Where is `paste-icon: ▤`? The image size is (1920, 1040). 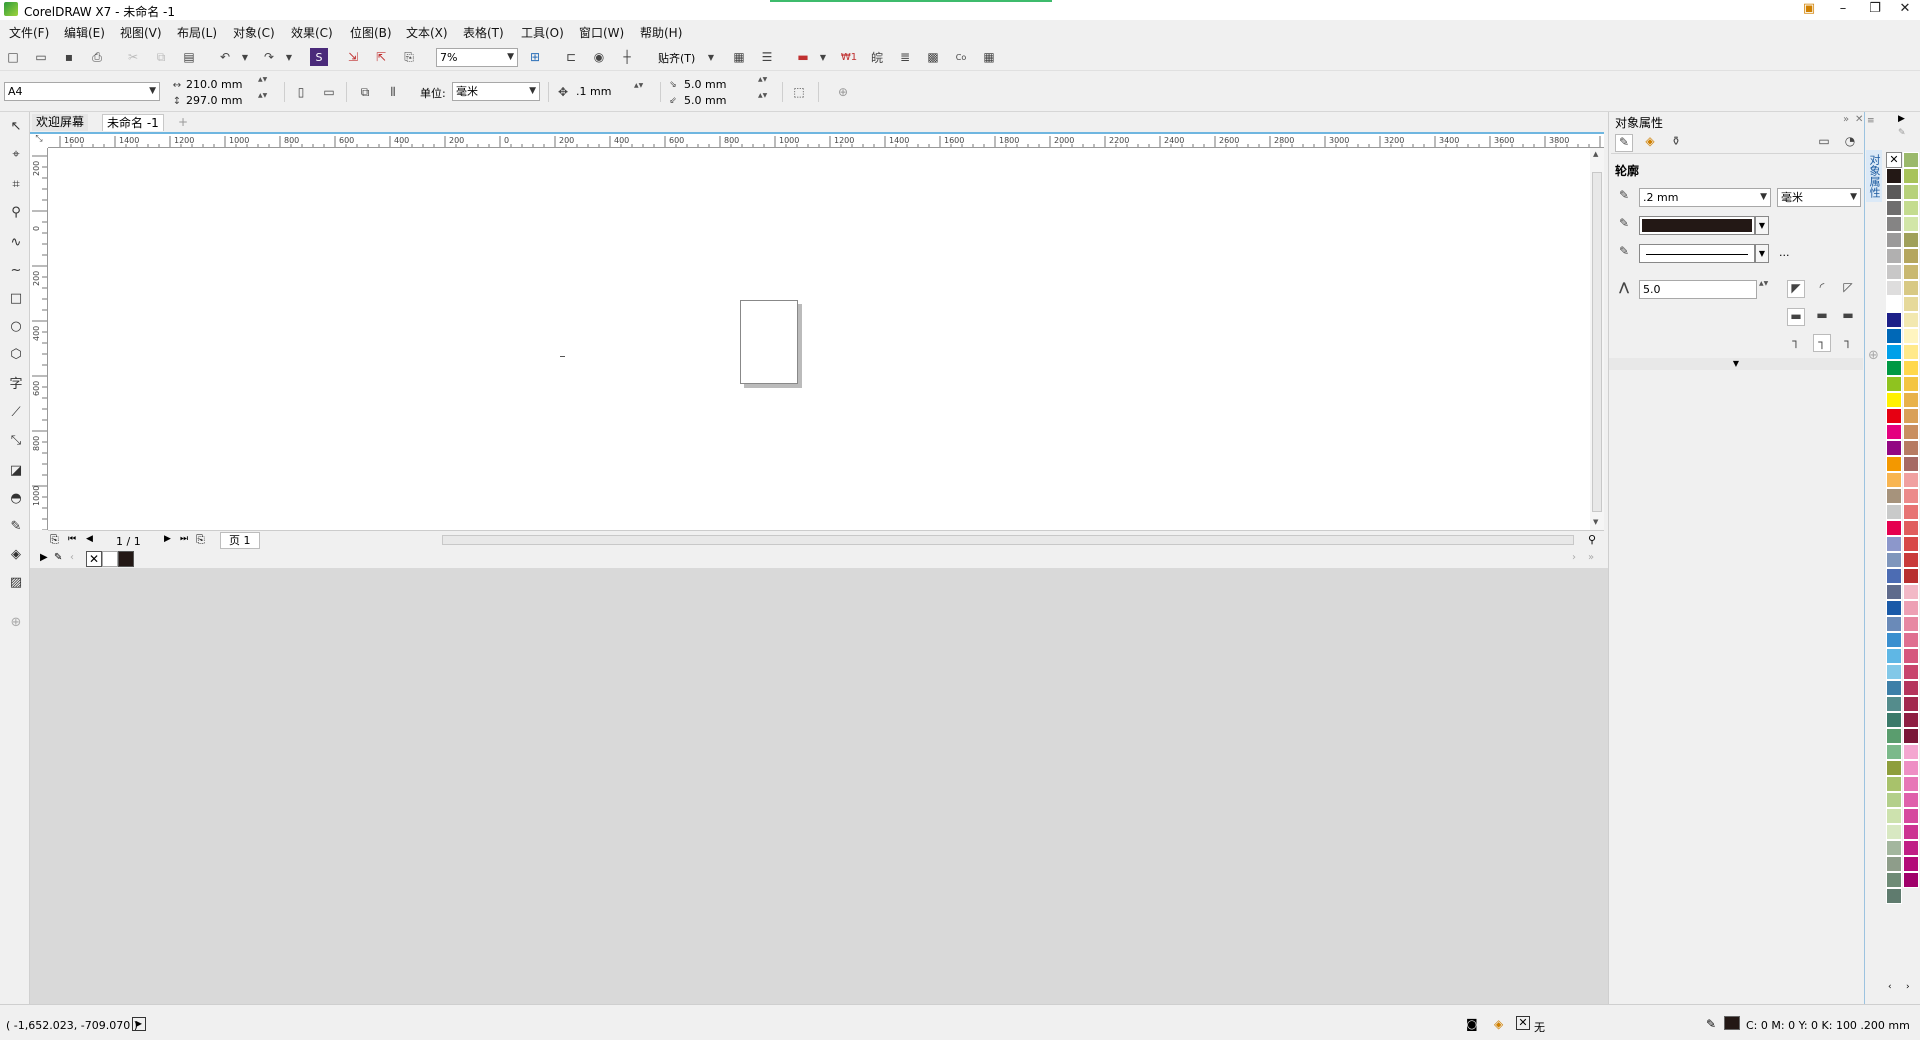 paste-icon: ▤ is located at coordinates (189, 57).